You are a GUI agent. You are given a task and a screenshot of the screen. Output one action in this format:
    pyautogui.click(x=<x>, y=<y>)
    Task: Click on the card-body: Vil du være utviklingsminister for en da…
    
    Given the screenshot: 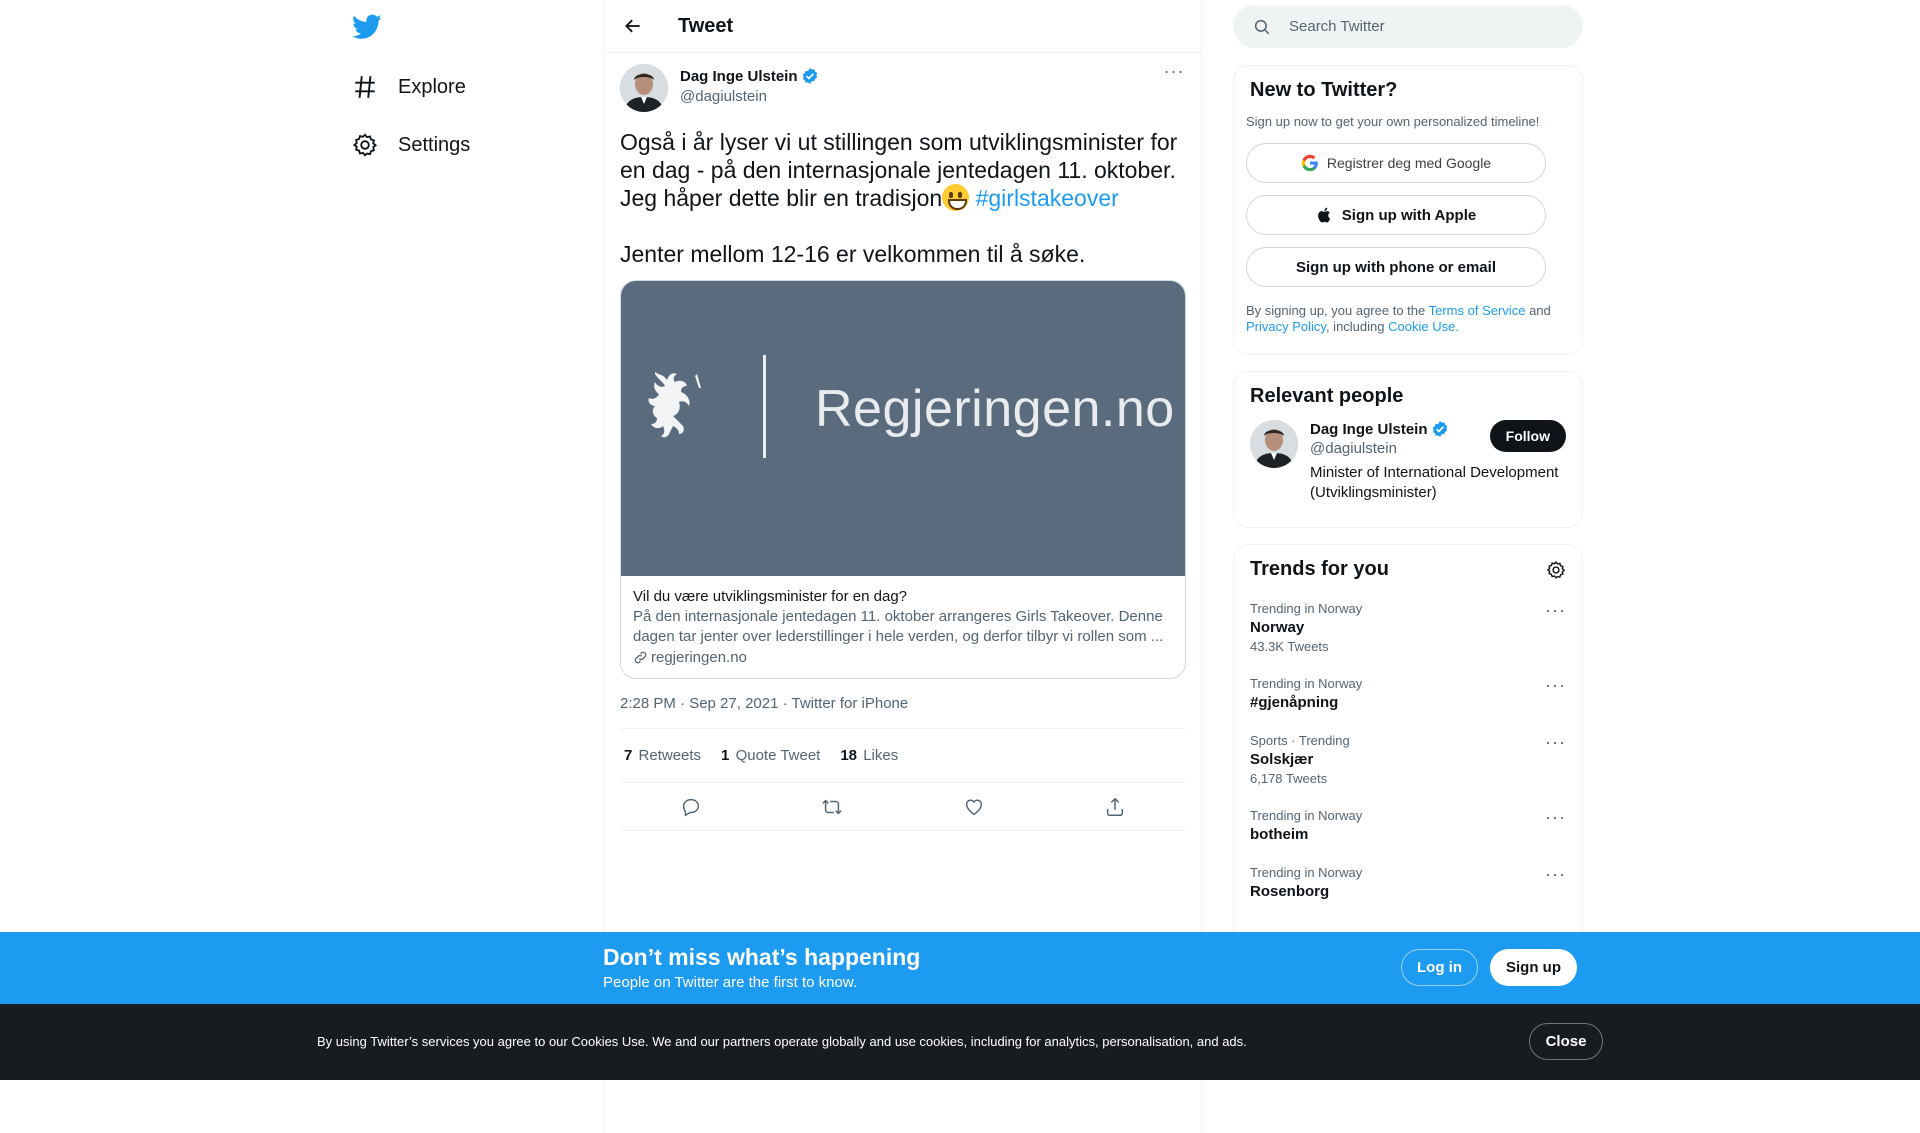 What is the action you would take?
    pyautogui.click(x=903, y=627)
    